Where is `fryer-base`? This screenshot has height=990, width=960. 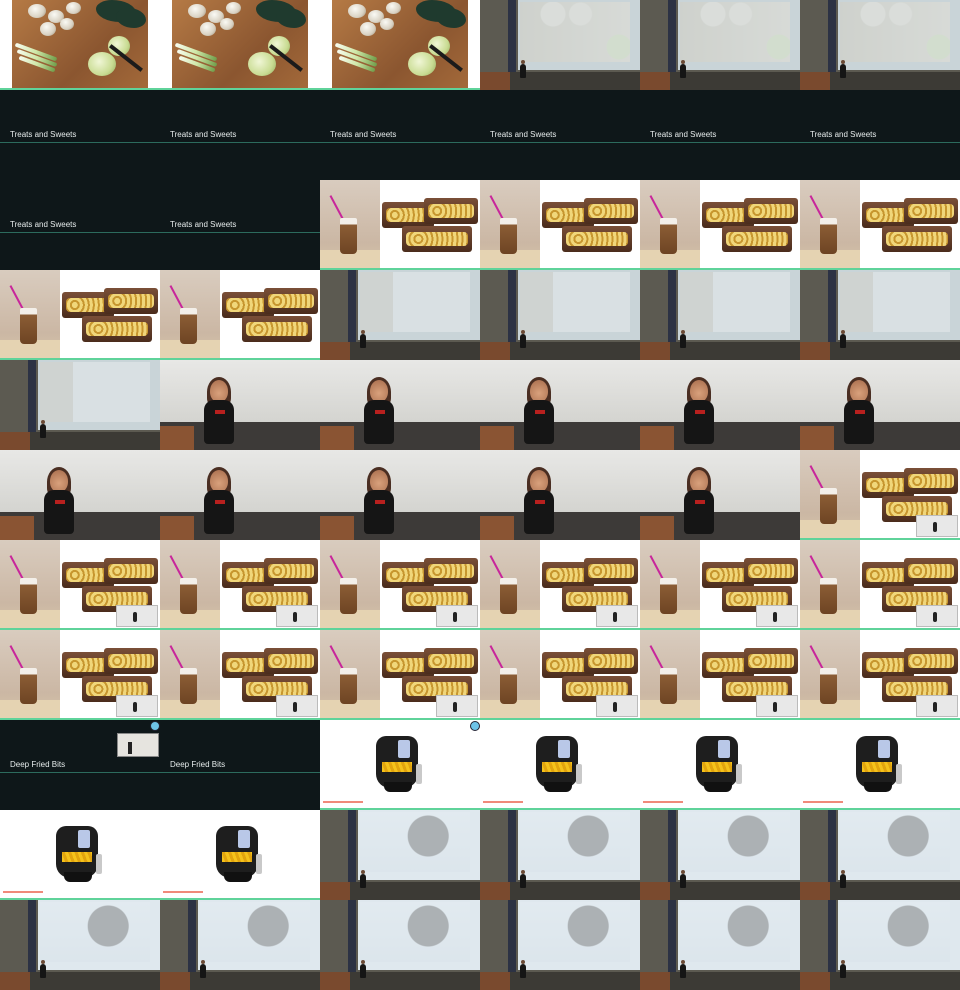
fryer-base is located at coordinates (558, 787).